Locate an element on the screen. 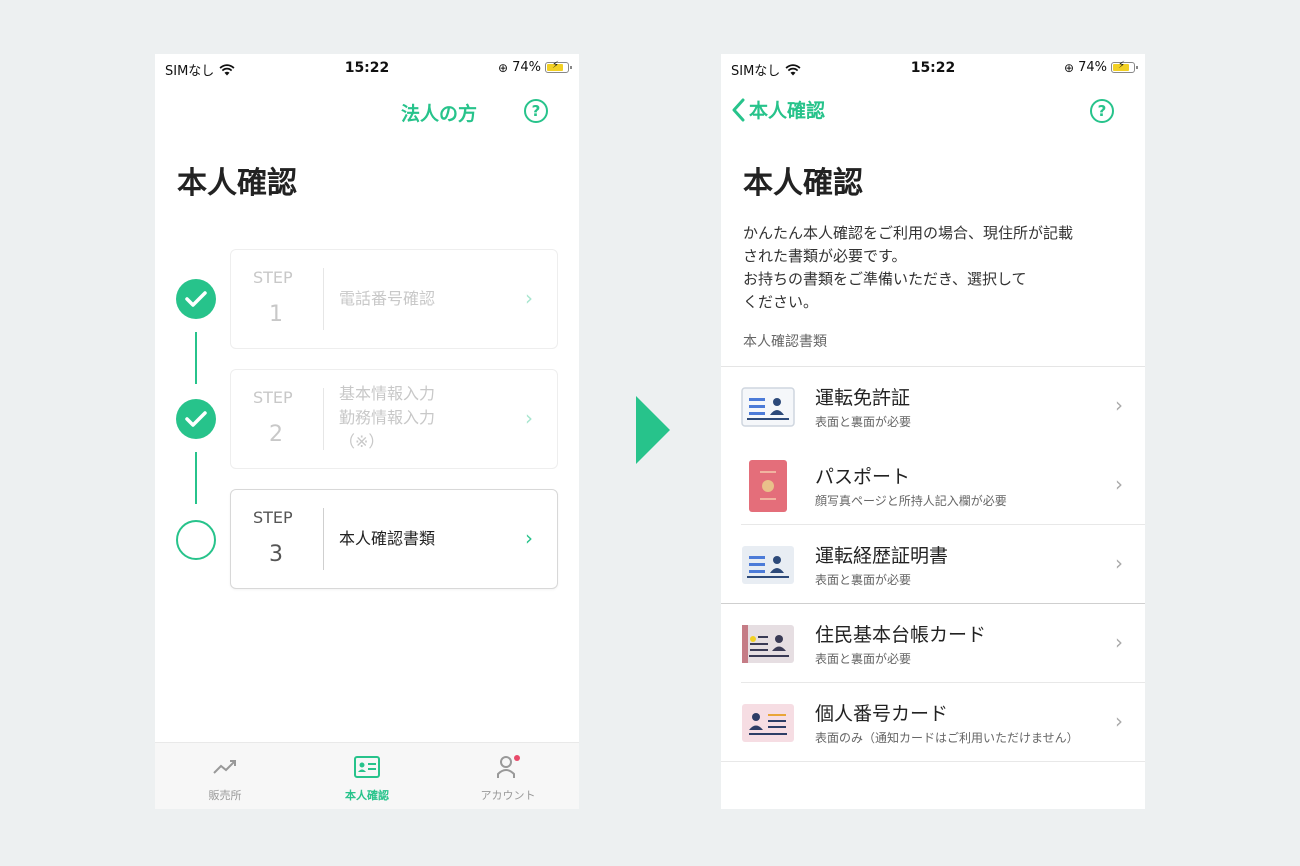  step-title: 電話番号確認 is located at coordinates (387, 298).